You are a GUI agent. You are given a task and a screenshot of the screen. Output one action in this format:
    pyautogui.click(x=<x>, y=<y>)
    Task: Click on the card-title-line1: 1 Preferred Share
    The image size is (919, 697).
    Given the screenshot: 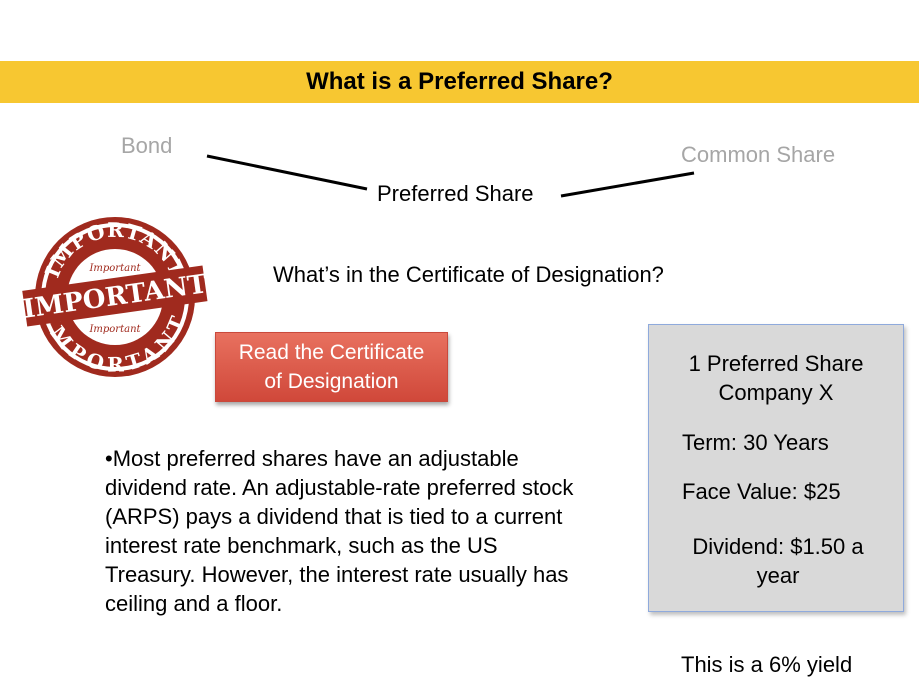 What is the action you would take?
    pyautogui.click(x=776, y=363)
    